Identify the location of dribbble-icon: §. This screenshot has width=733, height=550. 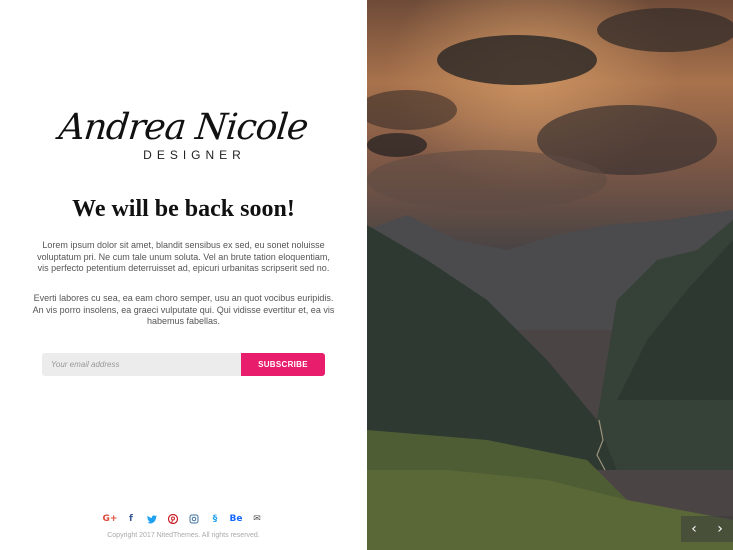
(215, 519).